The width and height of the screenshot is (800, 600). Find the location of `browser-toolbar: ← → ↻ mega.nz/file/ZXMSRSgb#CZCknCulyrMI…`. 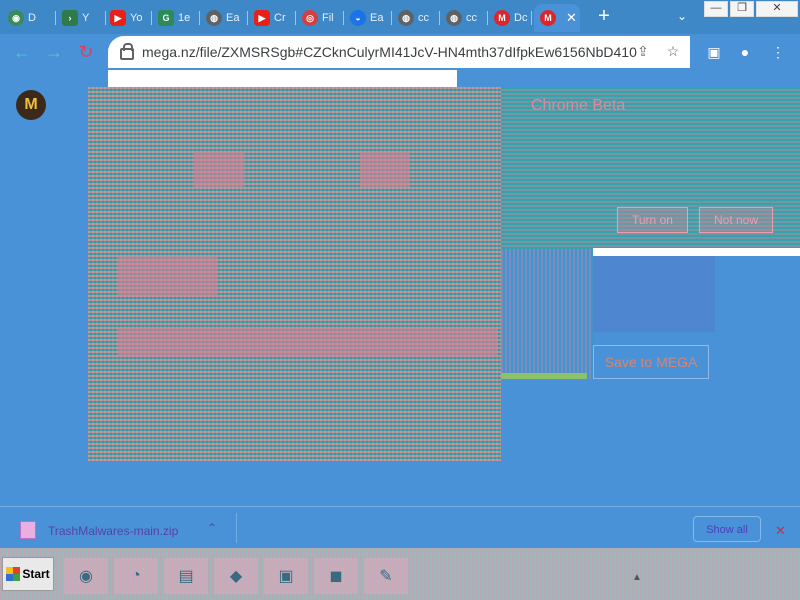

browser-toolbar: ← → ↻ mega.nz/file/ZXMSRSgb#CZCknCulyrMI… is located at coordinates (400, 52).